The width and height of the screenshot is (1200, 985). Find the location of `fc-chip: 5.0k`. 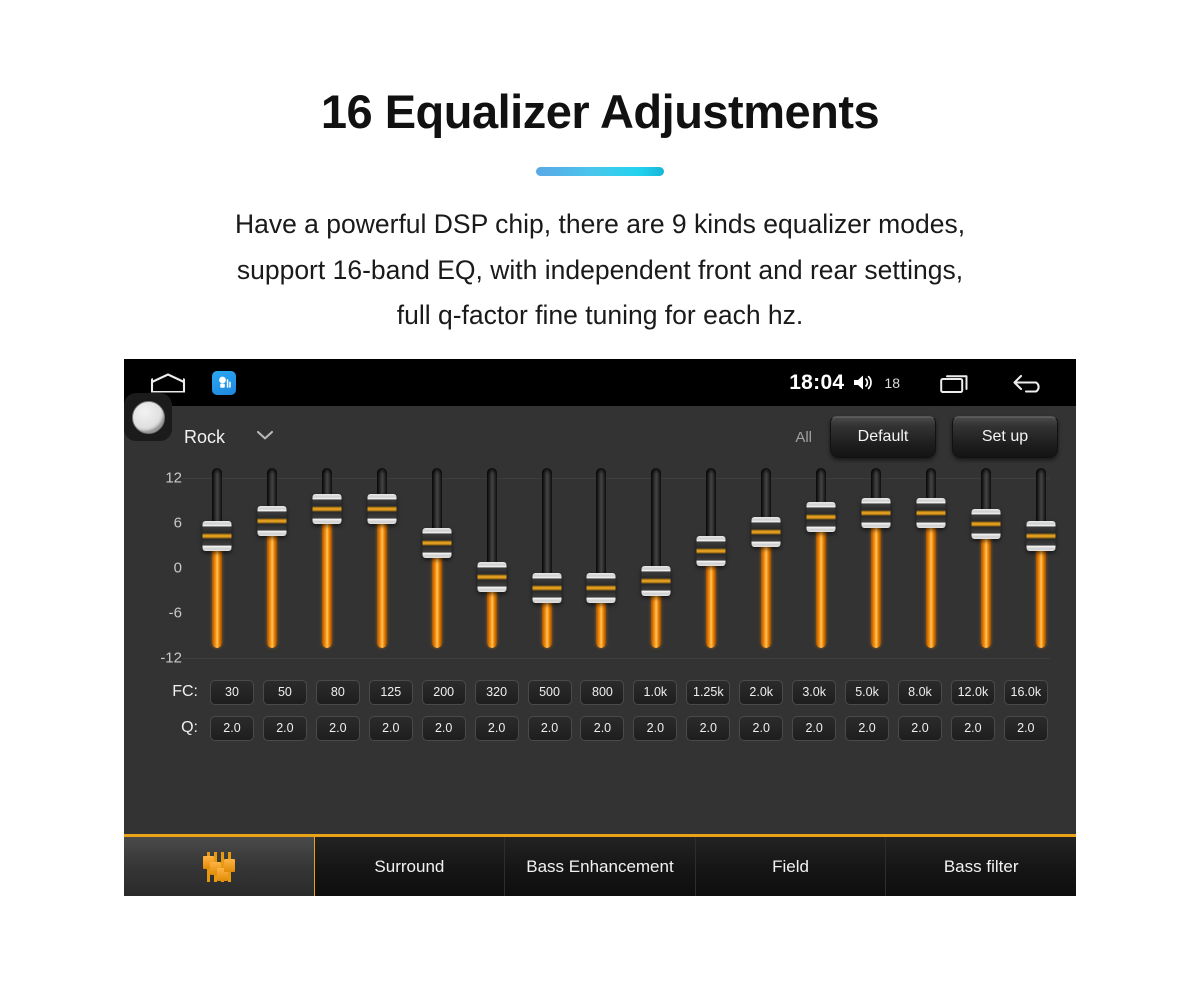

fc-chip: 5.0k is located at coordinates (867, 692).